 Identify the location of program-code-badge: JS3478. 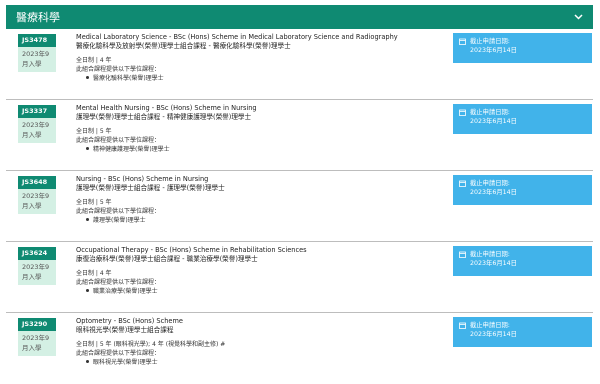
(37, 40).